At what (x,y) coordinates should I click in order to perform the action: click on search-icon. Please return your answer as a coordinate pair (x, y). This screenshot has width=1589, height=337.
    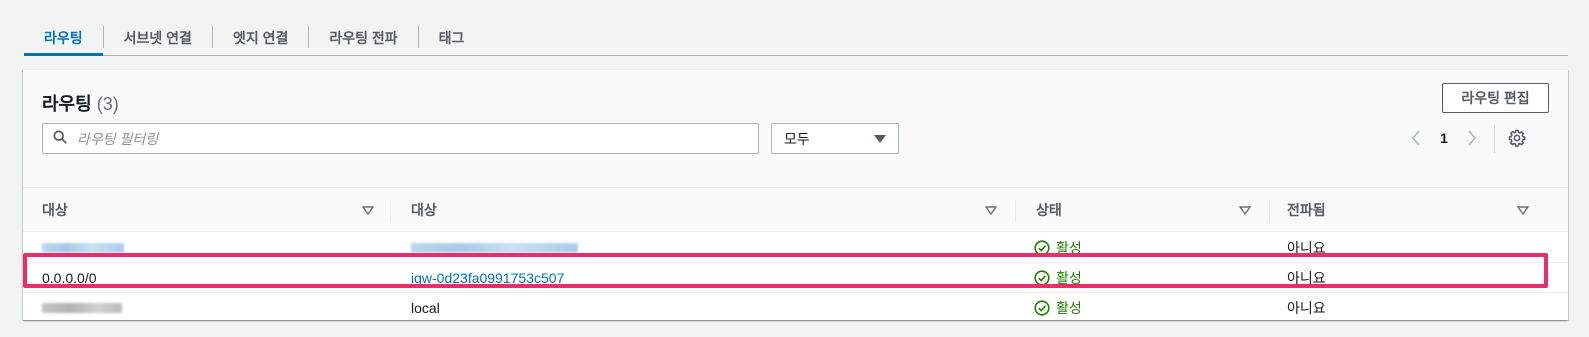
    Looking at the image, I should click on (60, 138).